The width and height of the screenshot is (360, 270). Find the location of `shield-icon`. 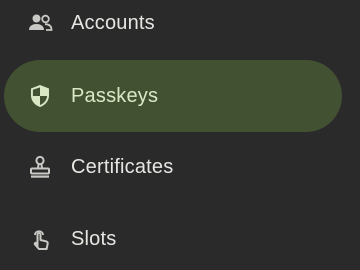

shield-icon is located at coordinates (40, 96).